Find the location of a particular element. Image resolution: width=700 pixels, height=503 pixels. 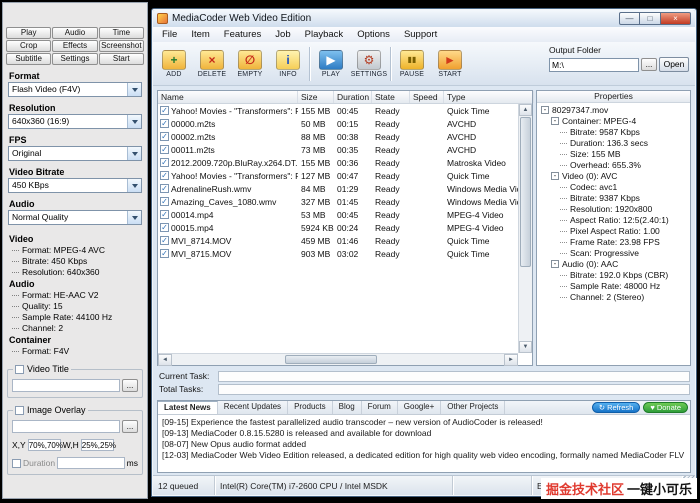

column-header-type: Type is located at coordinates (489, 97).